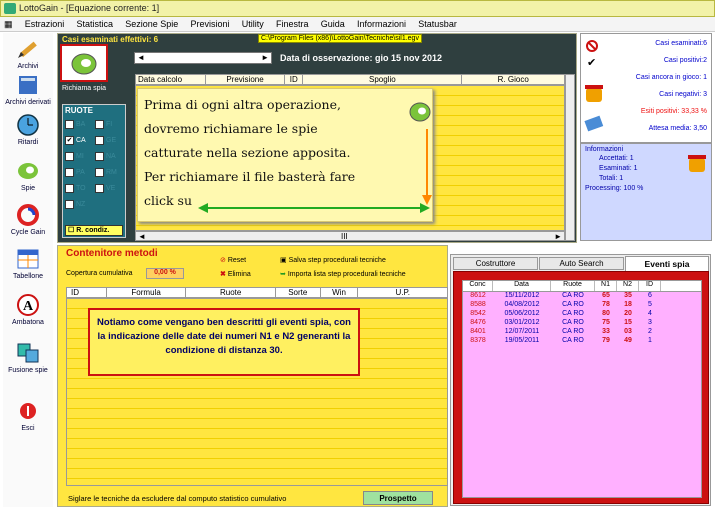 This screenshot has height=512, width=715. What do you see at coordinates (381, 23) in the screenshot?
I see `menu-informazioni: Informazioni` at bounding box center [381, 23].